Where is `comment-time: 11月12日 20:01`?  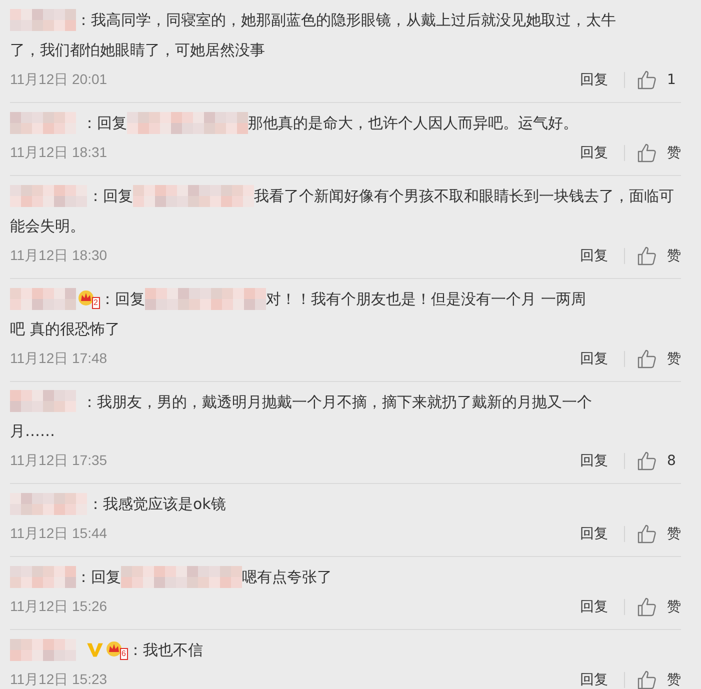
comment-time: 11月12日 20:01 is located at coordinates (59, 79).